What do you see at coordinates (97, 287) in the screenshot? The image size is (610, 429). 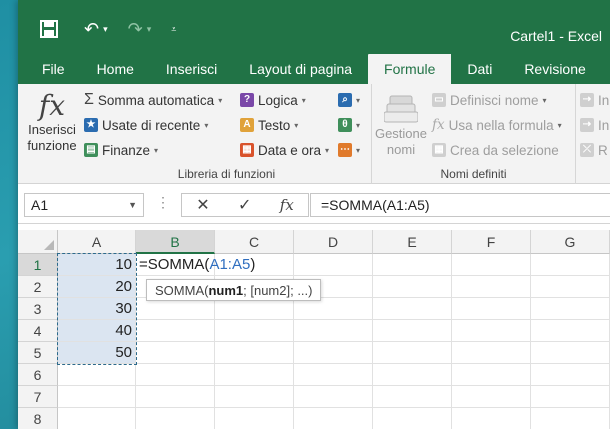 I see `cell-a2: 20` at bounding box center [97, 287].